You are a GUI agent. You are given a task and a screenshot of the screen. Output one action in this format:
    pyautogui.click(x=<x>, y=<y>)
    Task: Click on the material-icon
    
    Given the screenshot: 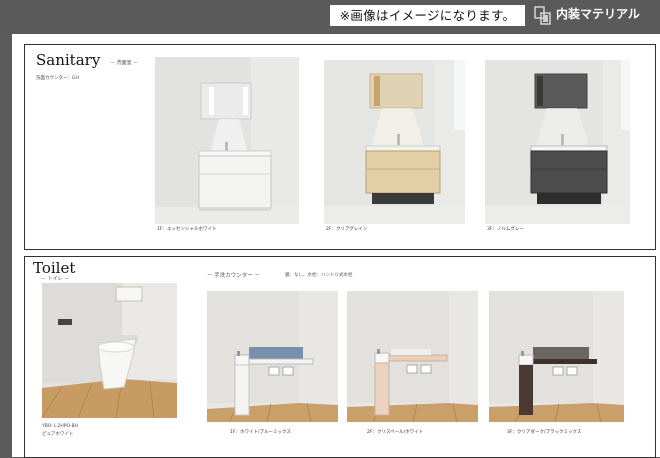 What is the action you would take?
    pyautogui.click(x=543, y=16)
    